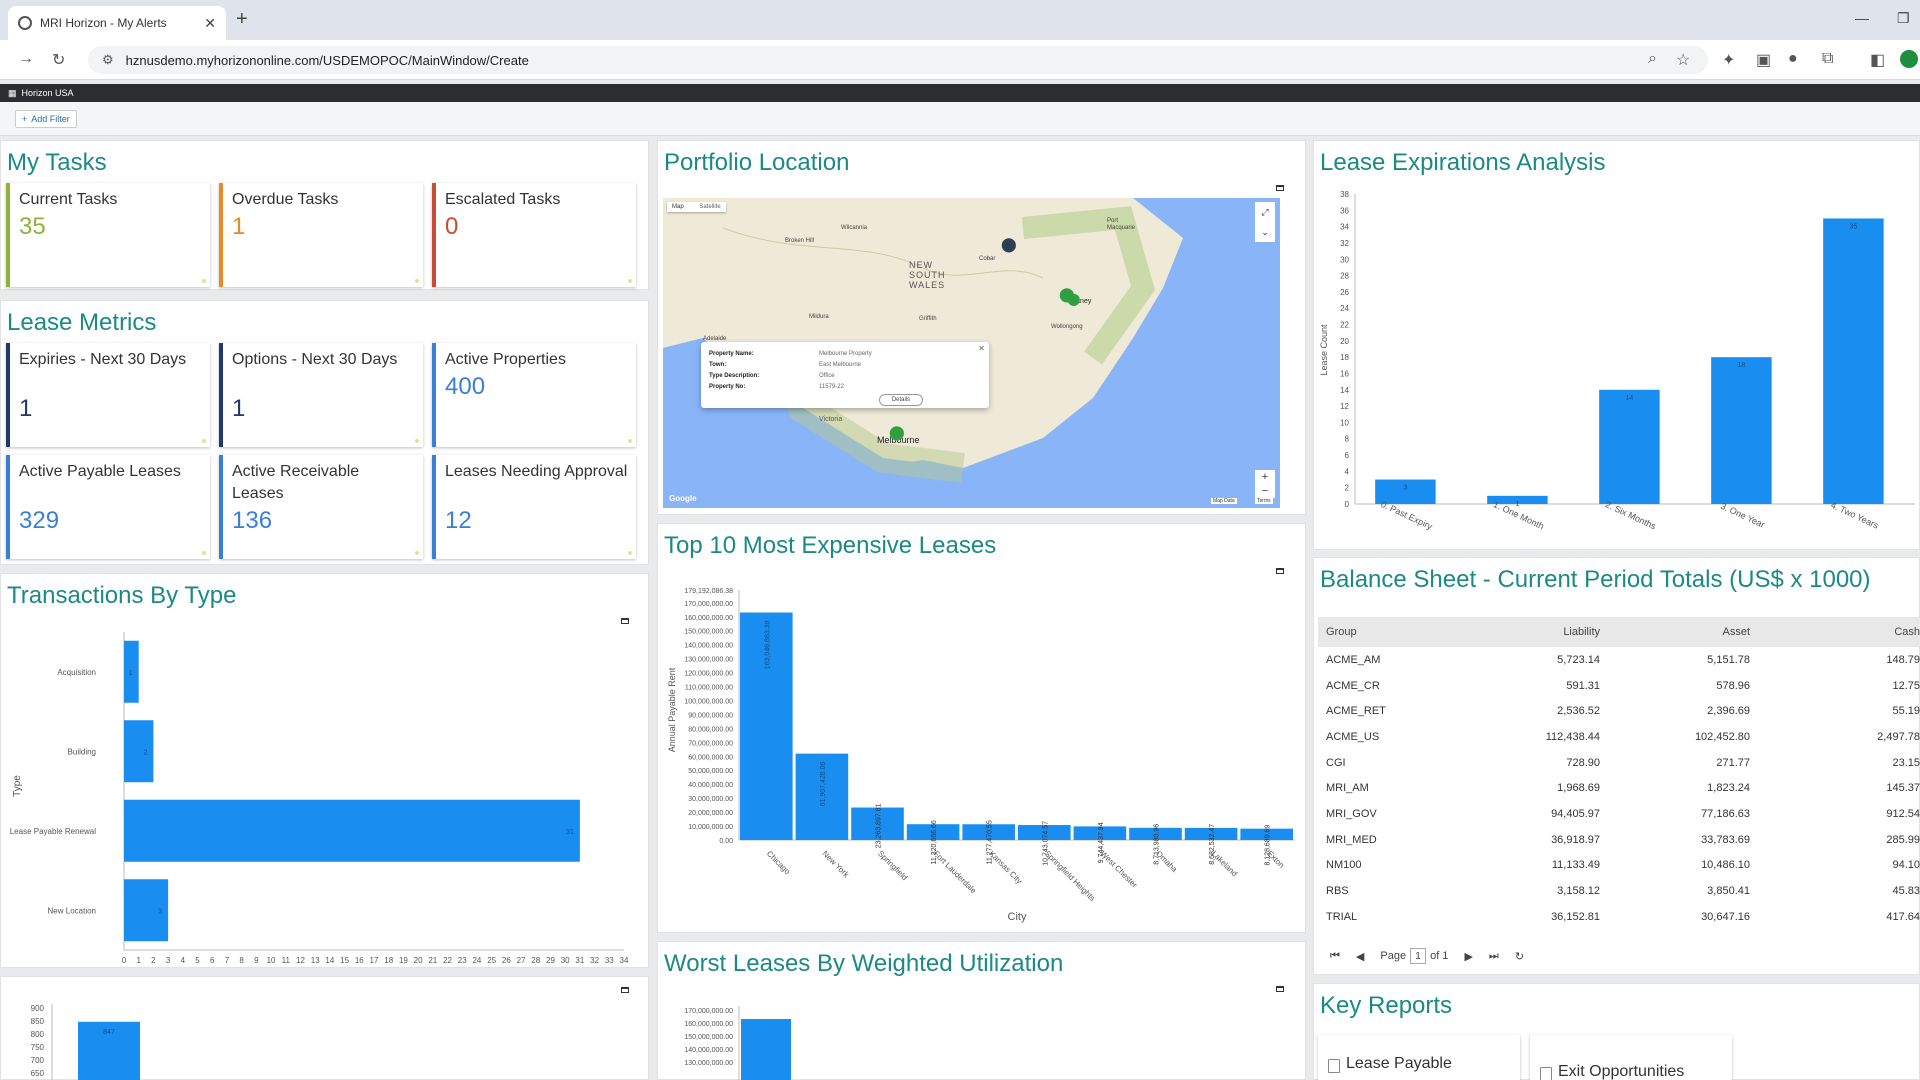  I want to click on report-card-label: Exit Opportunities, so click(1621, 1071).